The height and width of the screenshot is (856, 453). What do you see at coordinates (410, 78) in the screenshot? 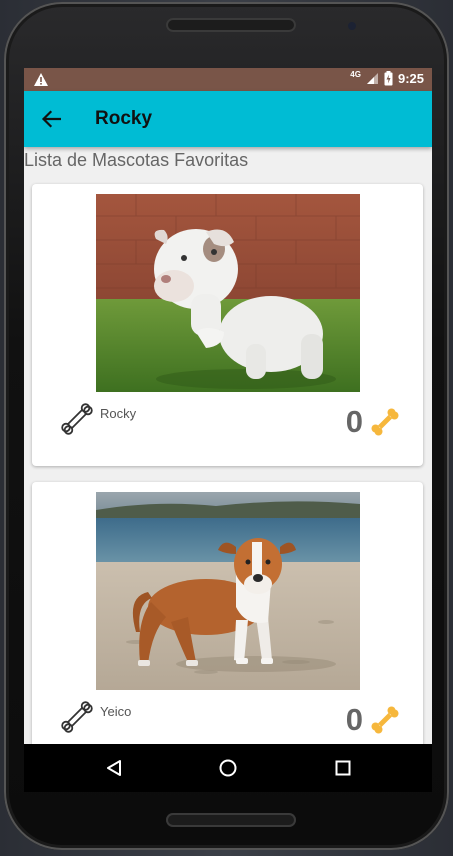
I see `clock: 9:25` at bounding box center [410, 78].